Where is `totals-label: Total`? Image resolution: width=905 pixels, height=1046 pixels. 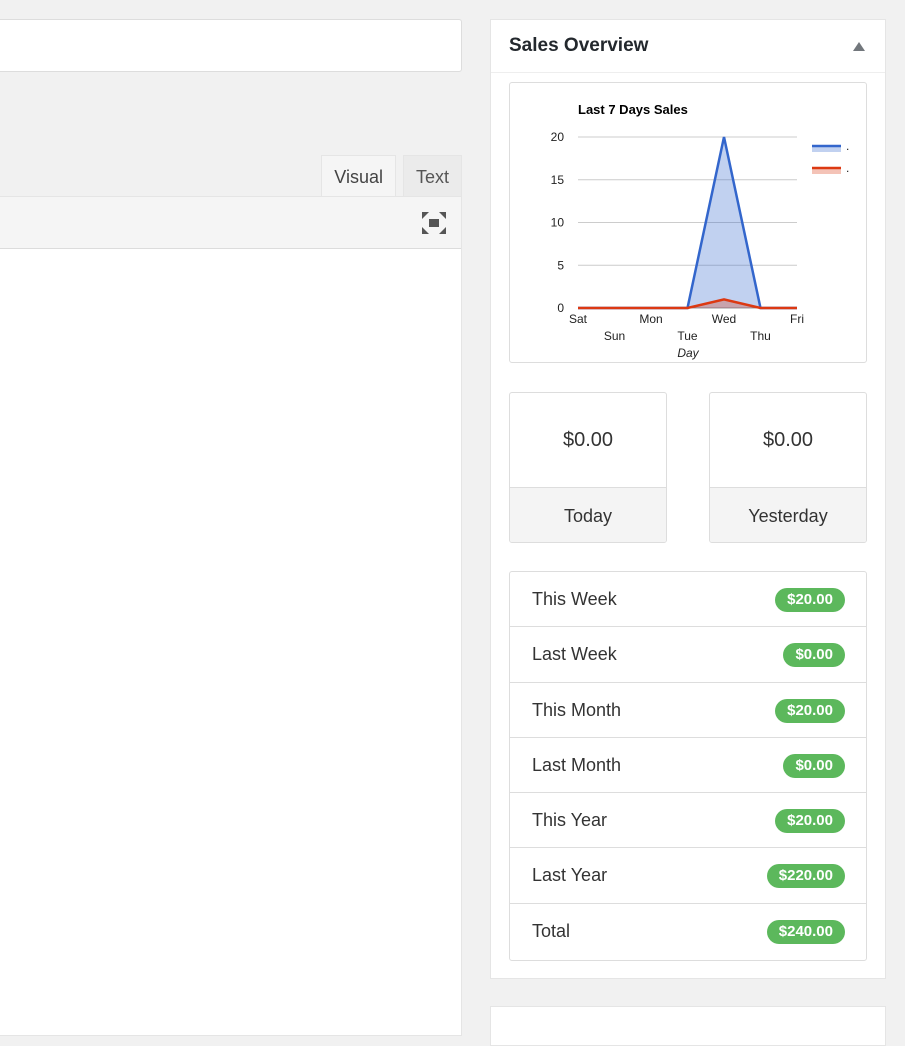 totals-label: Total is located at coordinates (551, 931).